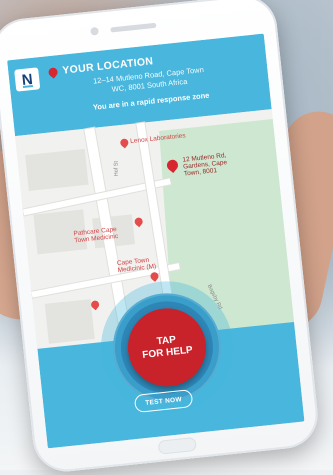 The image size is (333, 475). I want to click on front-camera, so click(94, 31).